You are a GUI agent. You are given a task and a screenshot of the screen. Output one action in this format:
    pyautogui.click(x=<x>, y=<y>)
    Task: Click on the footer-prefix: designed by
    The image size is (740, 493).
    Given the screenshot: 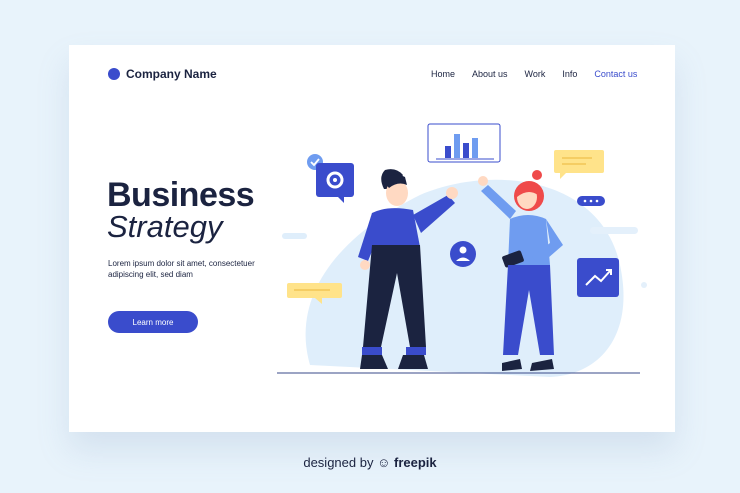 What is the action you would take?
    pyautogui.click(x=338, y=462)
    